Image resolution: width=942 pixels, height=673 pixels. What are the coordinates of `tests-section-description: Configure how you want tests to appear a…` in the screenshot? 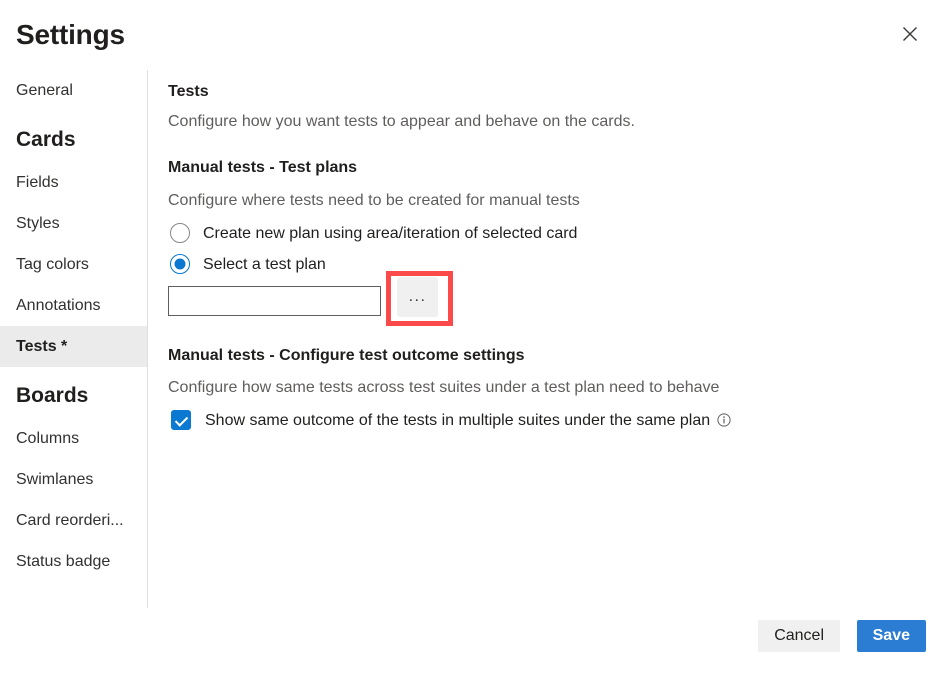 It's located at (401, 121).